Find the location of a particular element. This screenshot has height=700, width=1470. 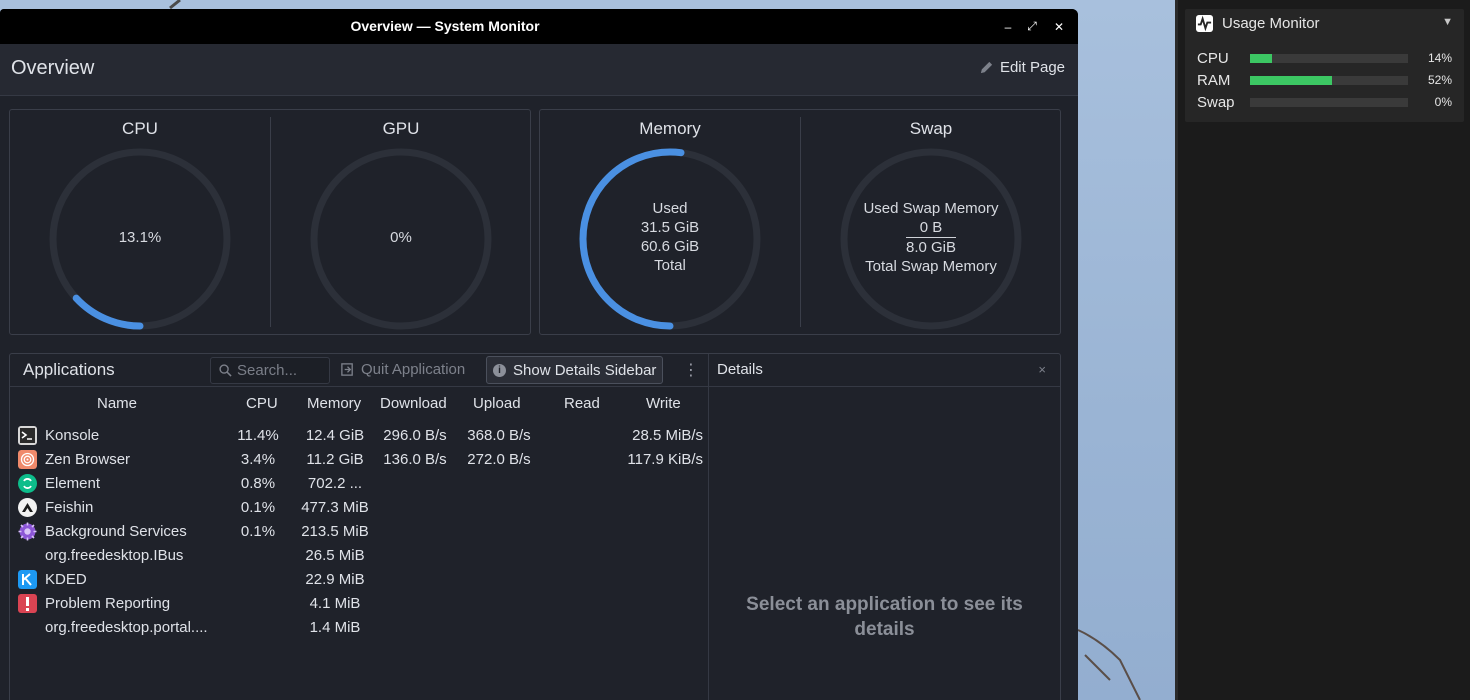

gpu-gauge-value: 0% is located at coordinates (401, 237).